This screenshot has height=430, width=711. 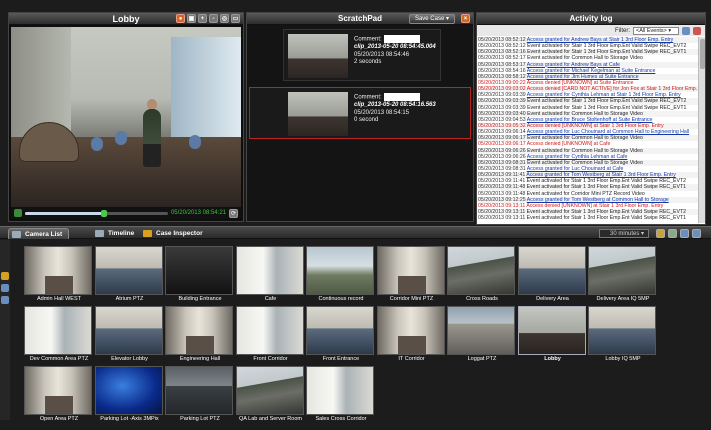 What do you see at coordinates (482, 299) in the screenshot?
I see `camera-label: Cross Roads` at bounding box center [482, 299].